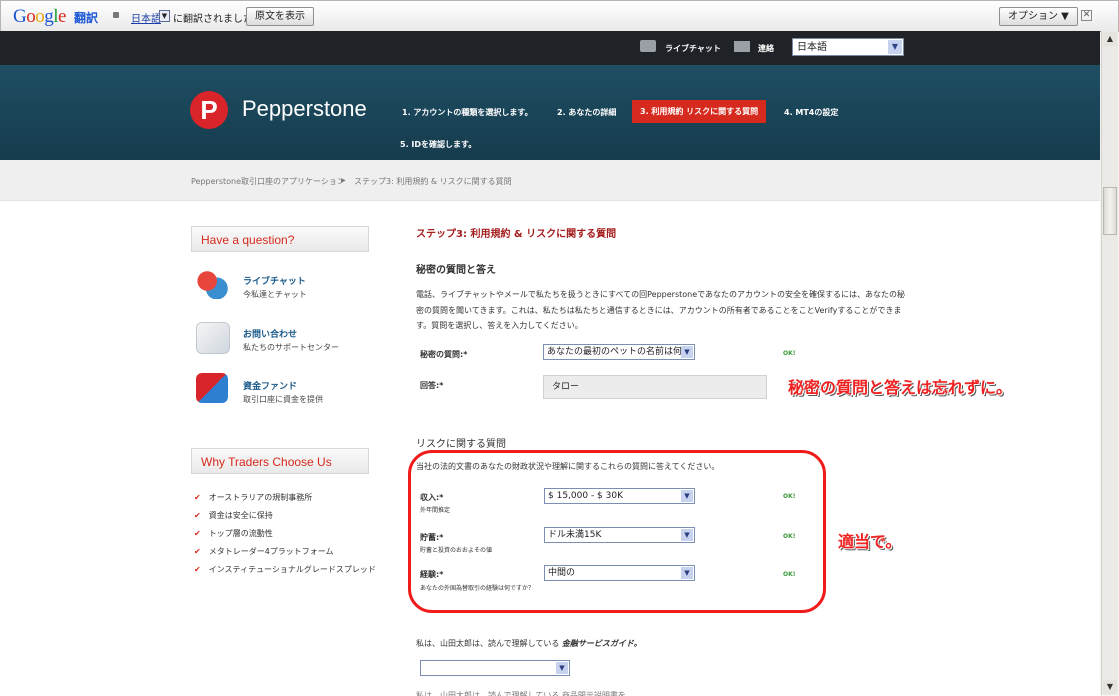 Image resolution: width=1119 pixels, height=696 pixels. What do you see at coordinates (116, 15) in the screenshot?
I see `lock-icon` at bounding box center [116, 15].